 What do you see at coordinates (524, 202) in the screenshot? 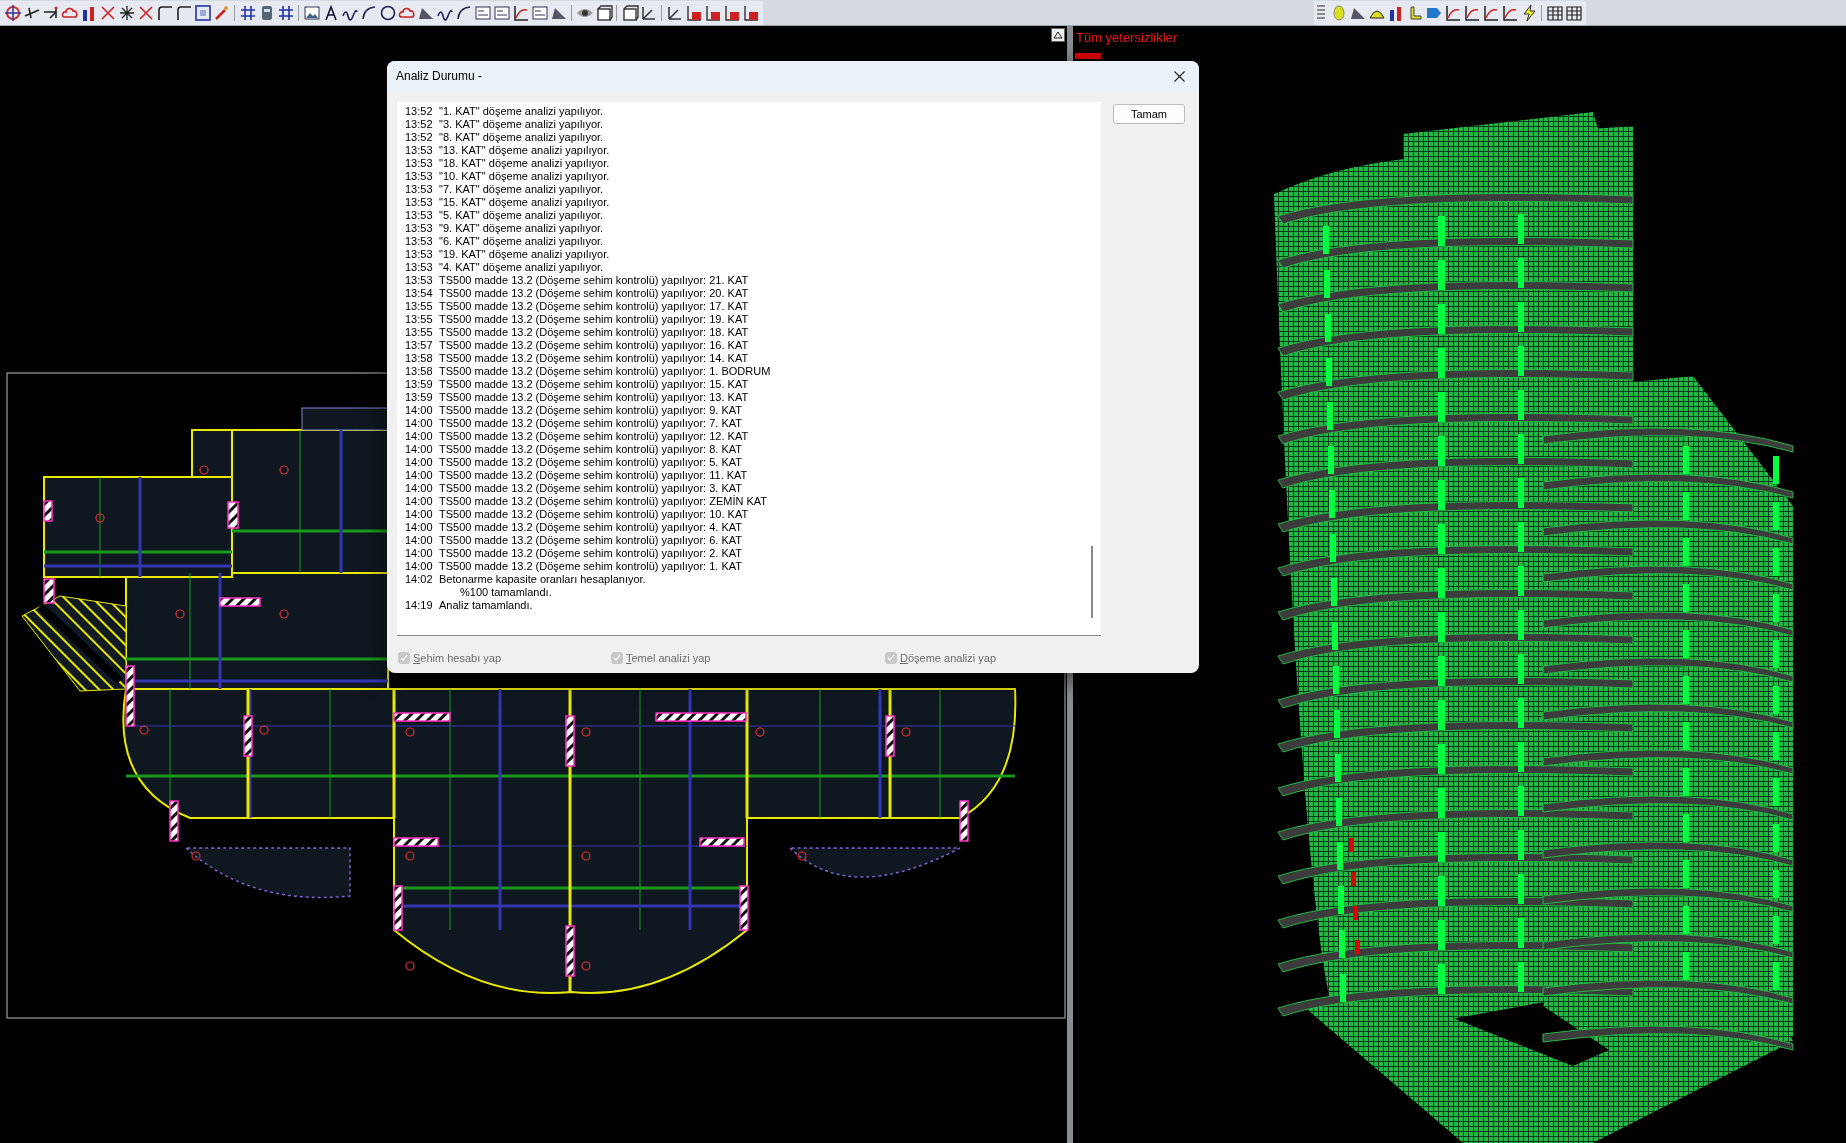
I see `log-message: "15. KAT" döşeme analizi yapılıyor.` at bounding box center [524, 202].